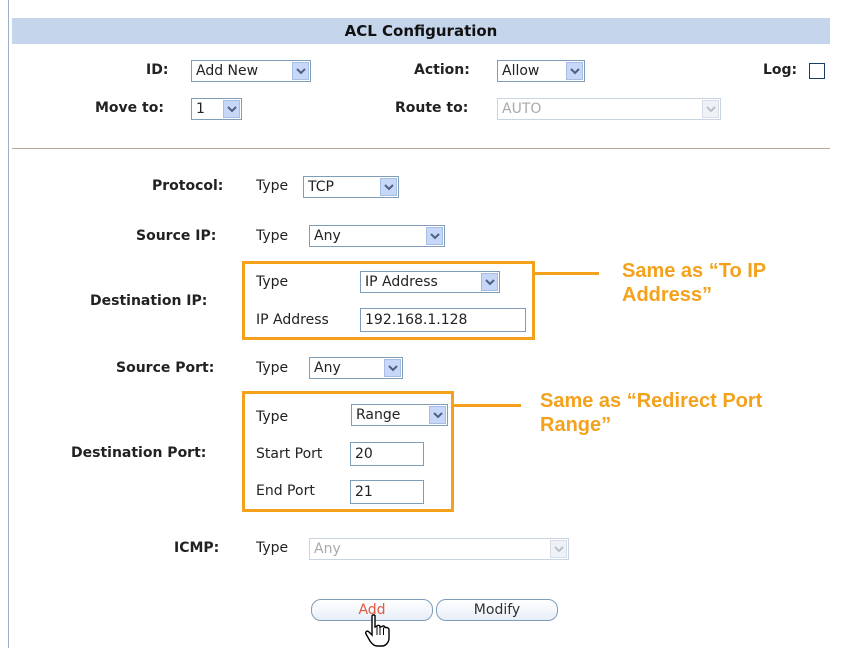 The width and height of the screenshot is (841, 648). Describe the element at coordinates (387, 492) in the screenshot. I see `end-port-input: 21` at that location.